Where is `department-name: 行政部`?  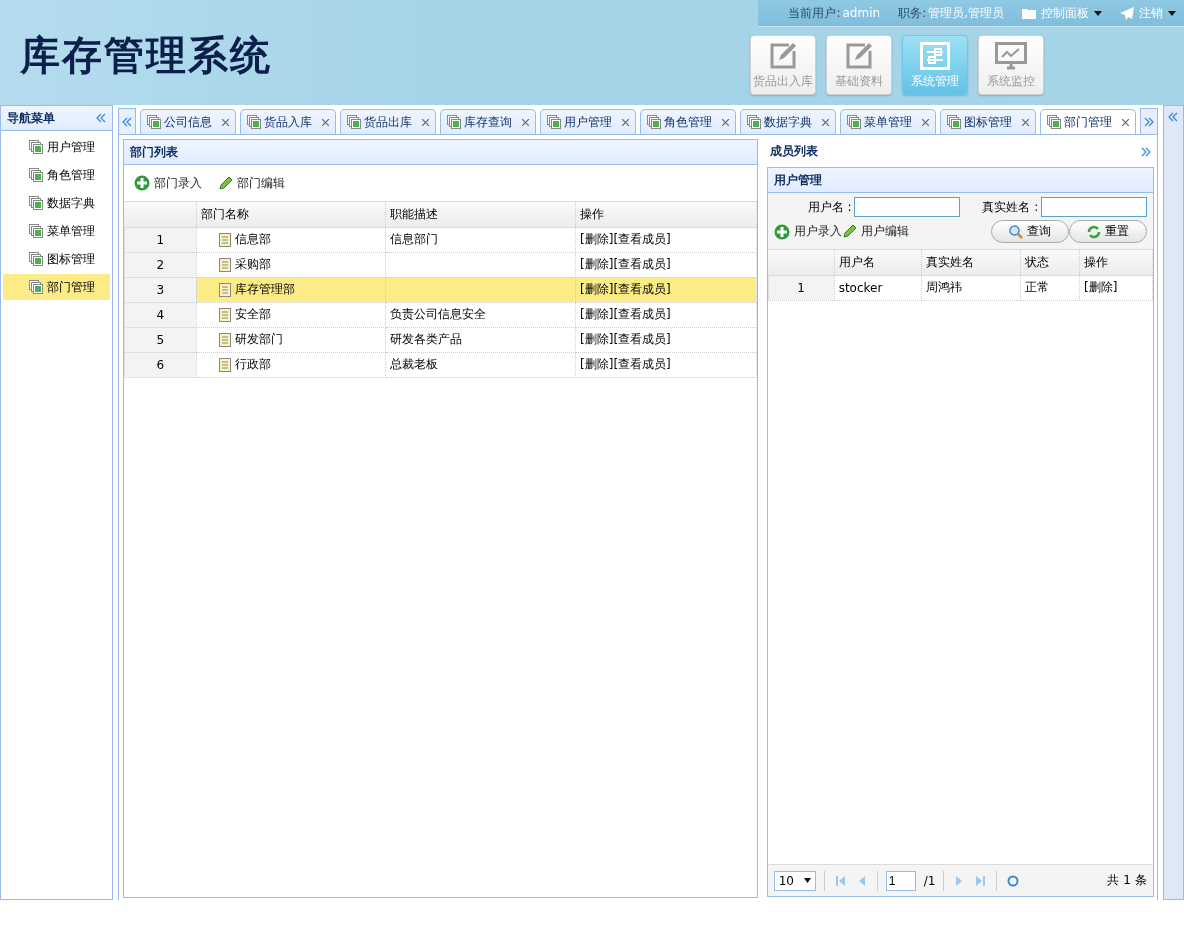
department-name: 行政部 is located at coordinates (252, 364).